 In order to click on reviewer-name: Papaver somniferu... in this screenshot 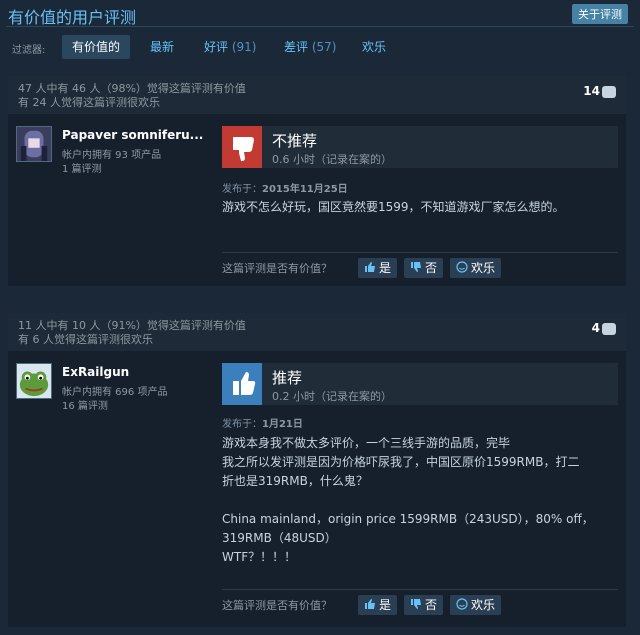, I will do `click(135, 135)`.